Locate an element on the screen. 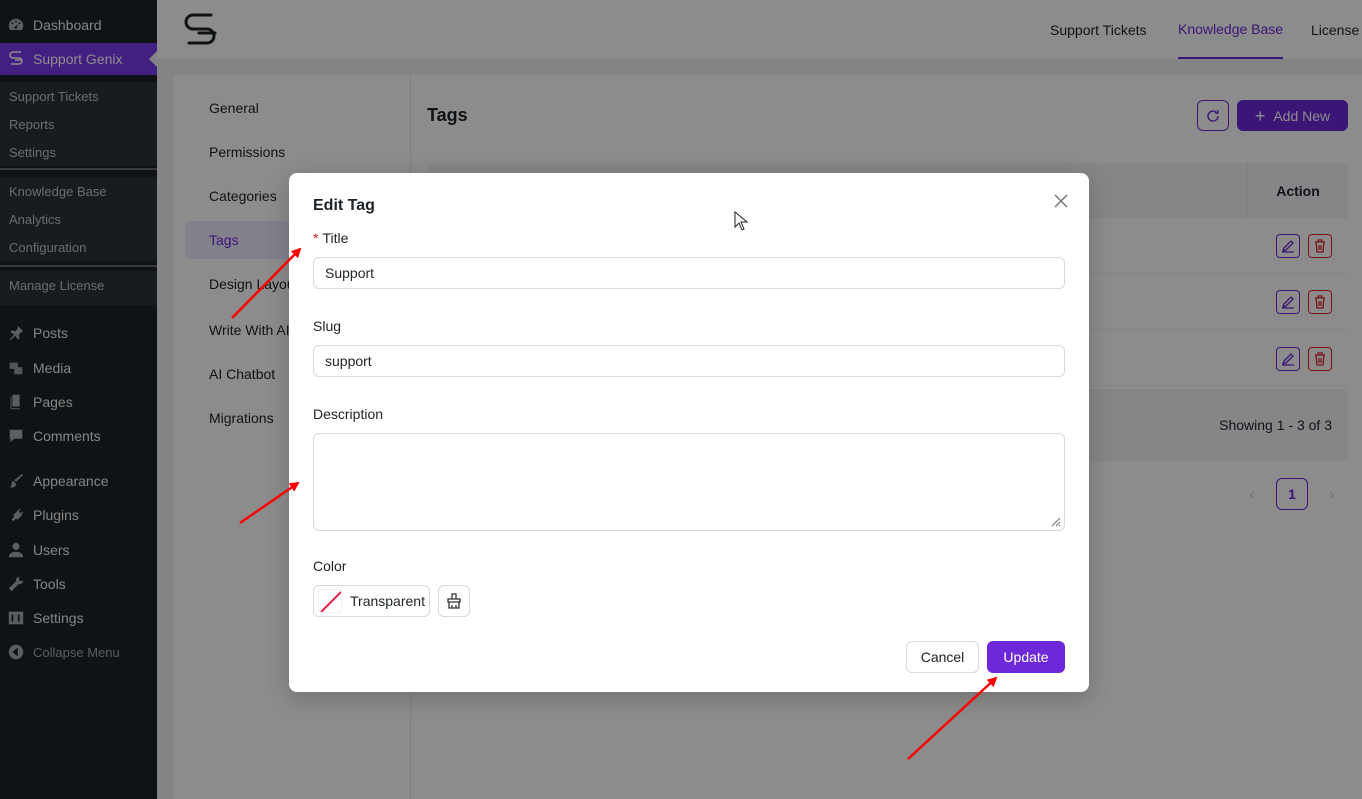  close-button is located at coordinates (1061, 201).